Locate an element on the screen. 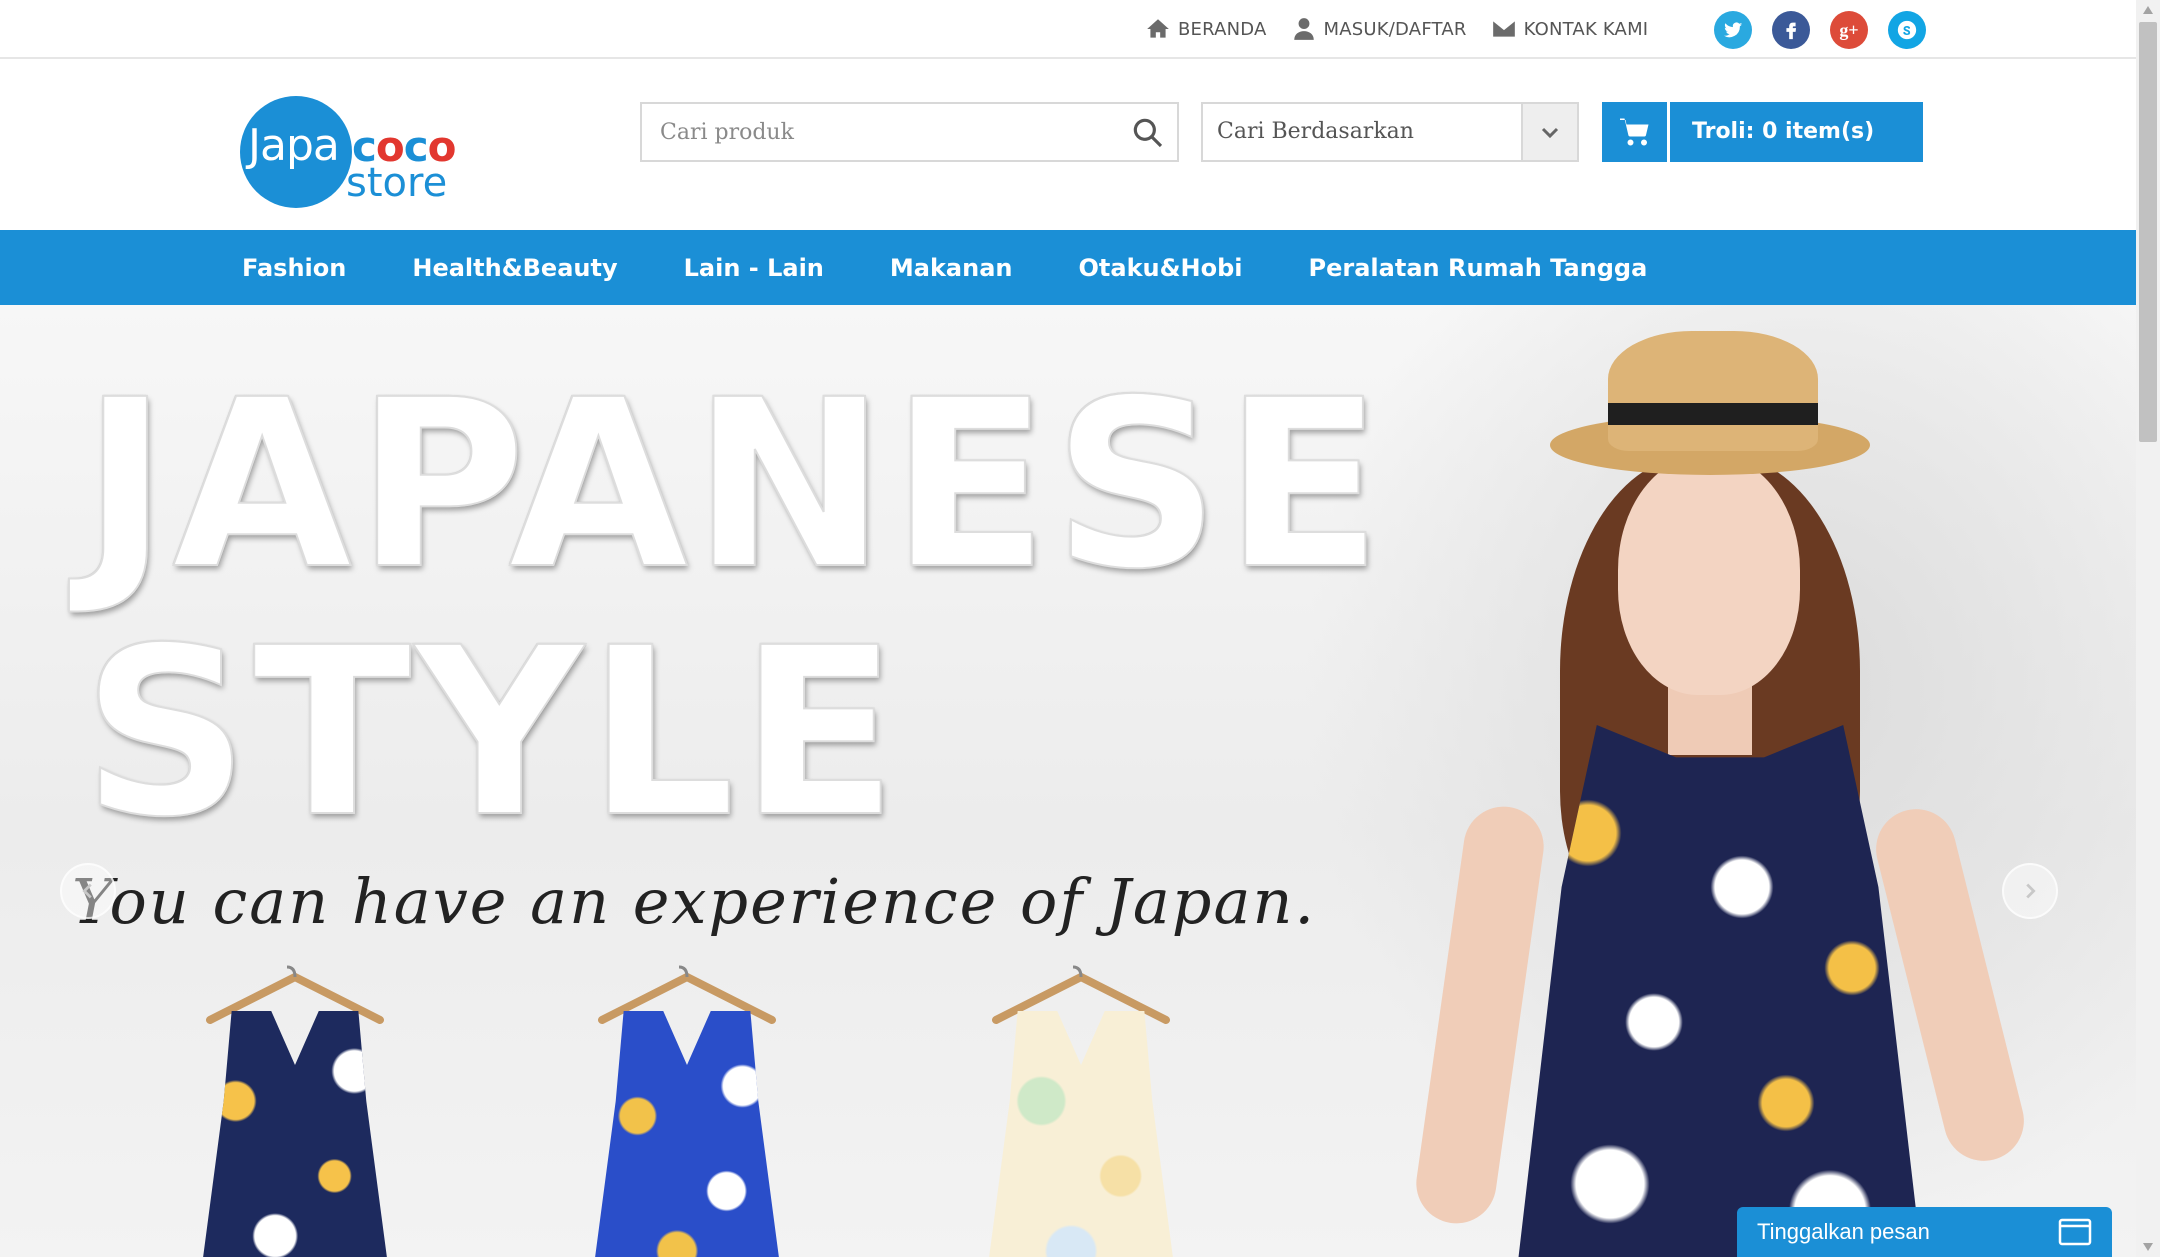 This screenshot has width=2160, height=1257. google-plus-icon: g+ is located at coordinates (1849, 29).